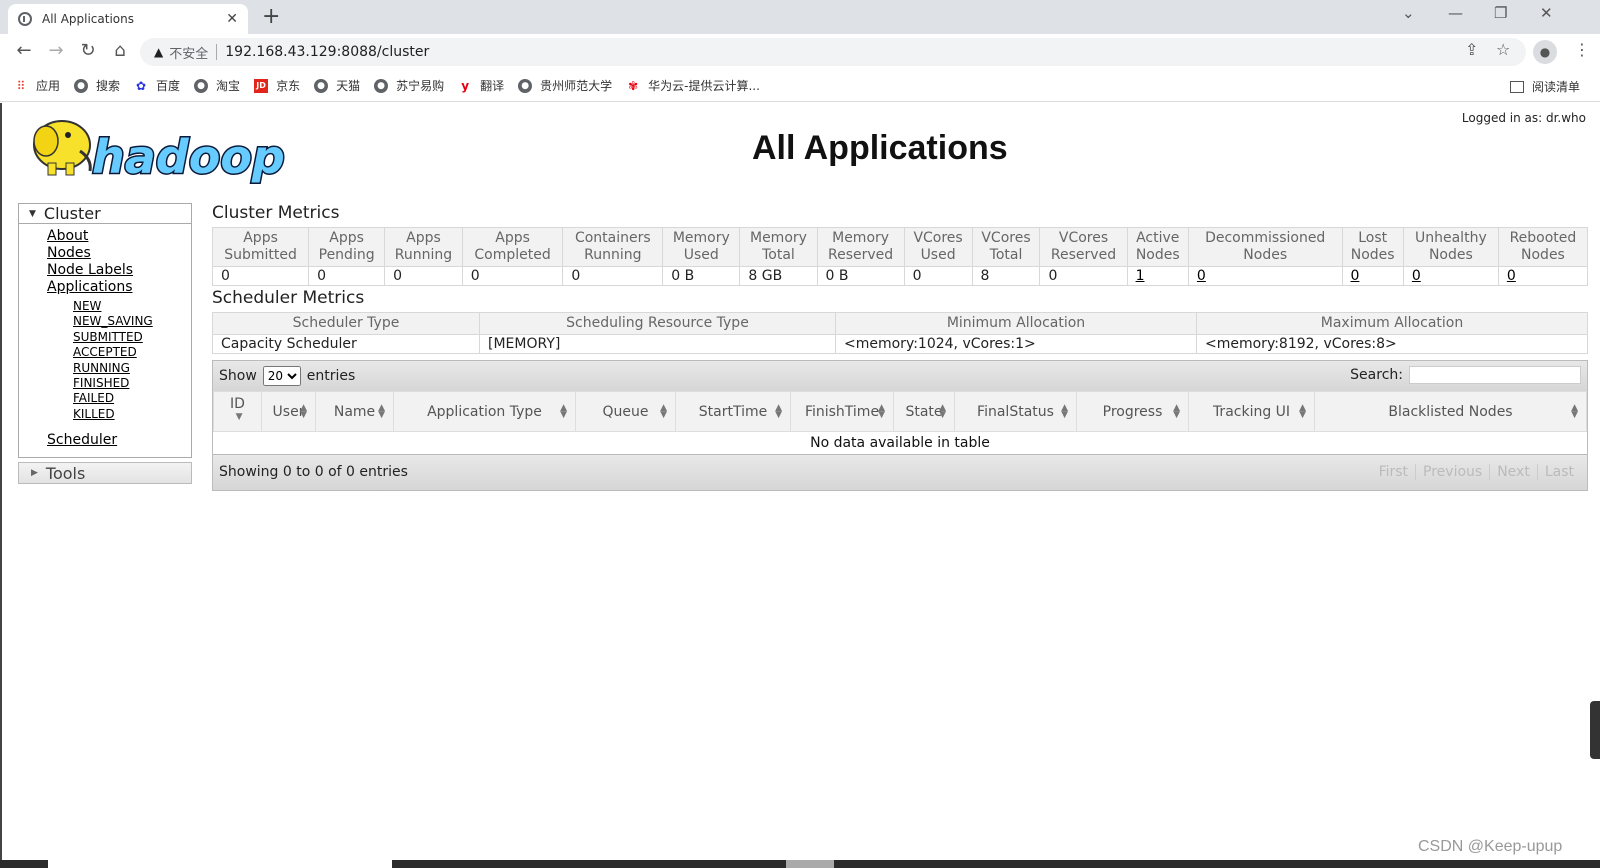 The height and width of the screenshot is (868, 1600). What do you see at coordinates (337, 85) in the screenshot?
I see `bookmark-tmall: ● 天猫` at bounding box center [337, 85].